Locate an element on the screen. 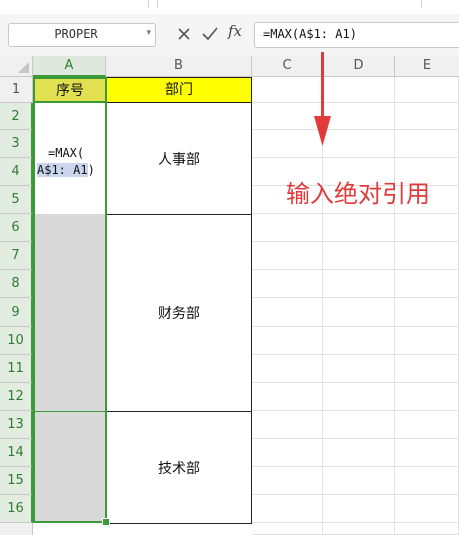  cell-editor: =MAX( A$1: A1) is located at coordinates (69, 159).